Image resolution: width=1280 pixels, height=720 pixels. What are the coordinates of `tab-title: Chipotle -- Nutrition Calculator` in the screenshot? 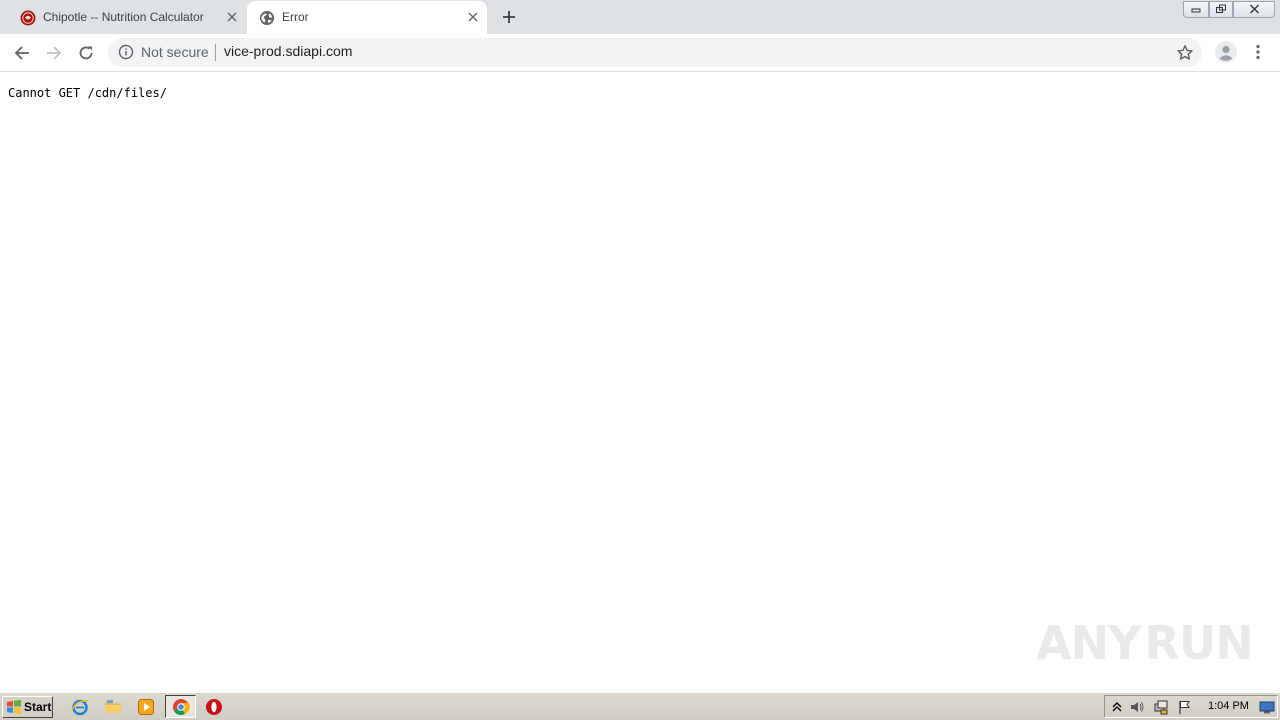 It's located at (123, 17).